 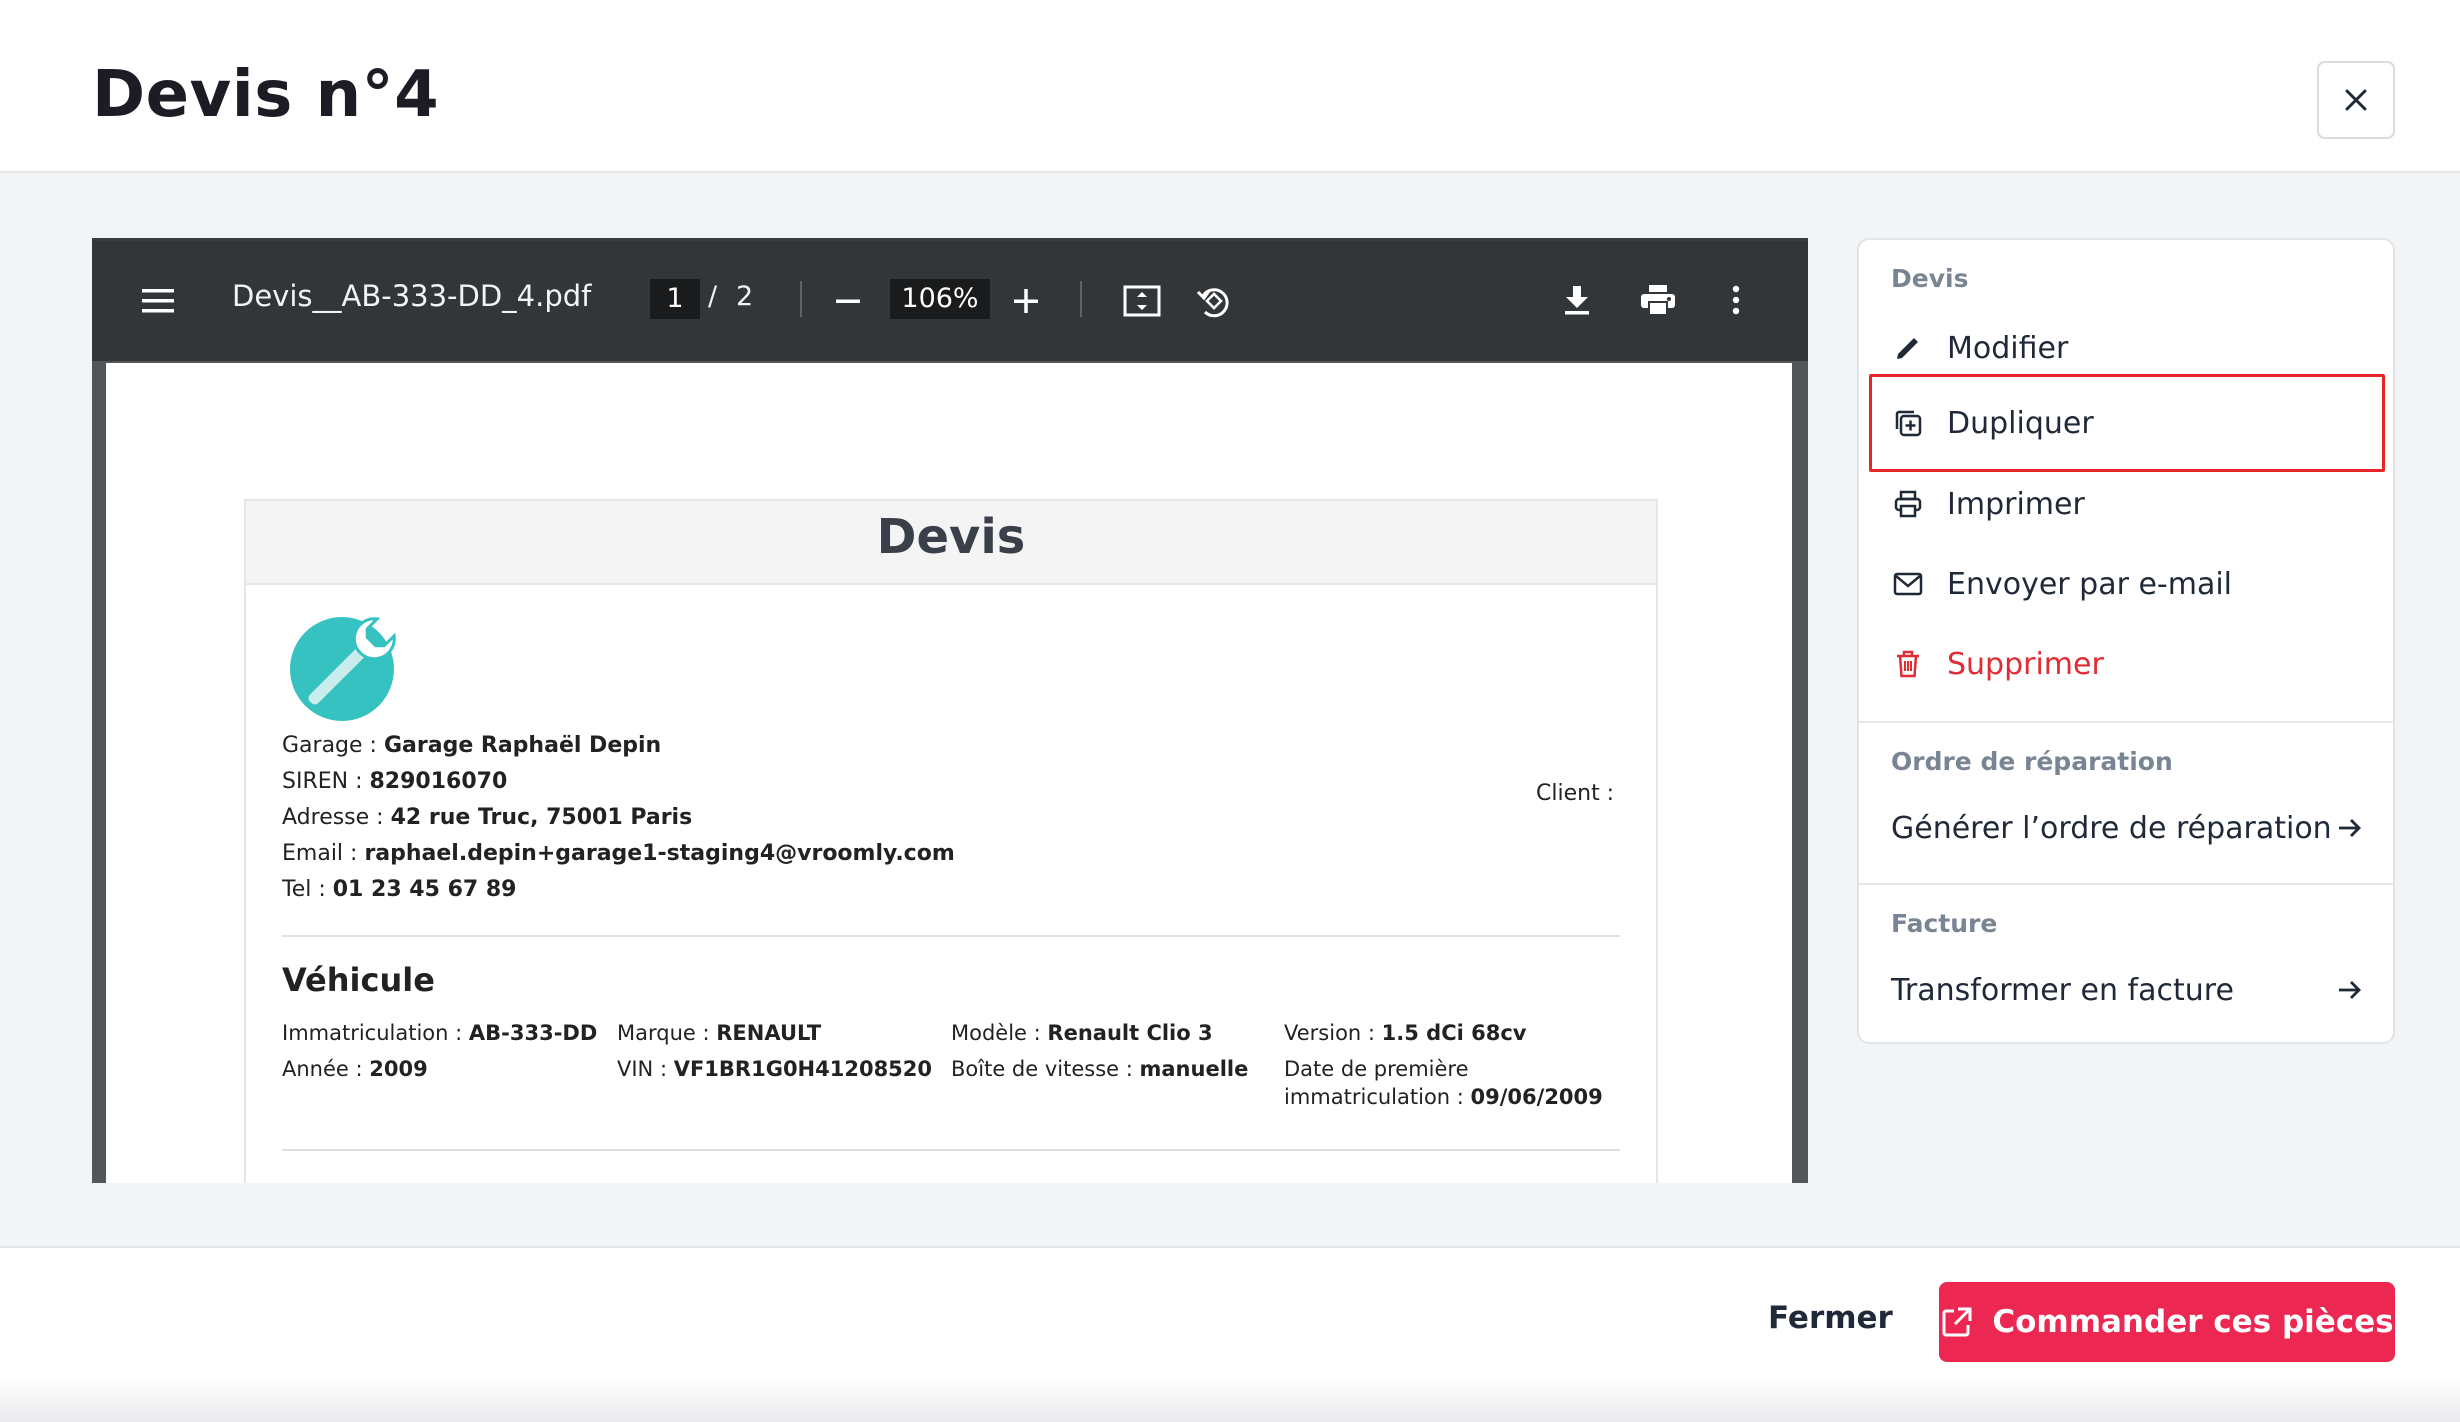 I want to click on siren-value: 829016070, so click(x=438, y=781).